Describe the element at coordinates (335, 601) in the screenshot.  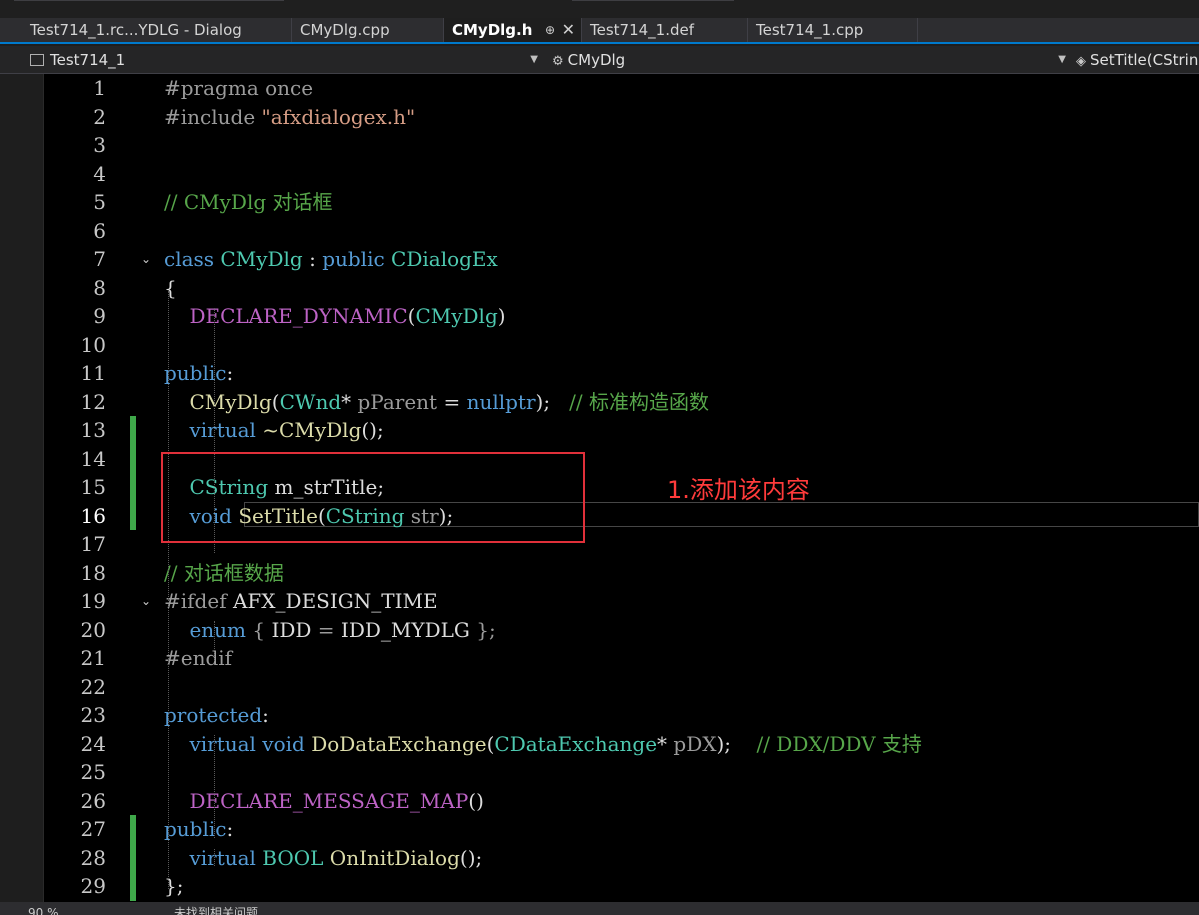
I see `code-token: AFX_DESIGN_TIME` at that location.